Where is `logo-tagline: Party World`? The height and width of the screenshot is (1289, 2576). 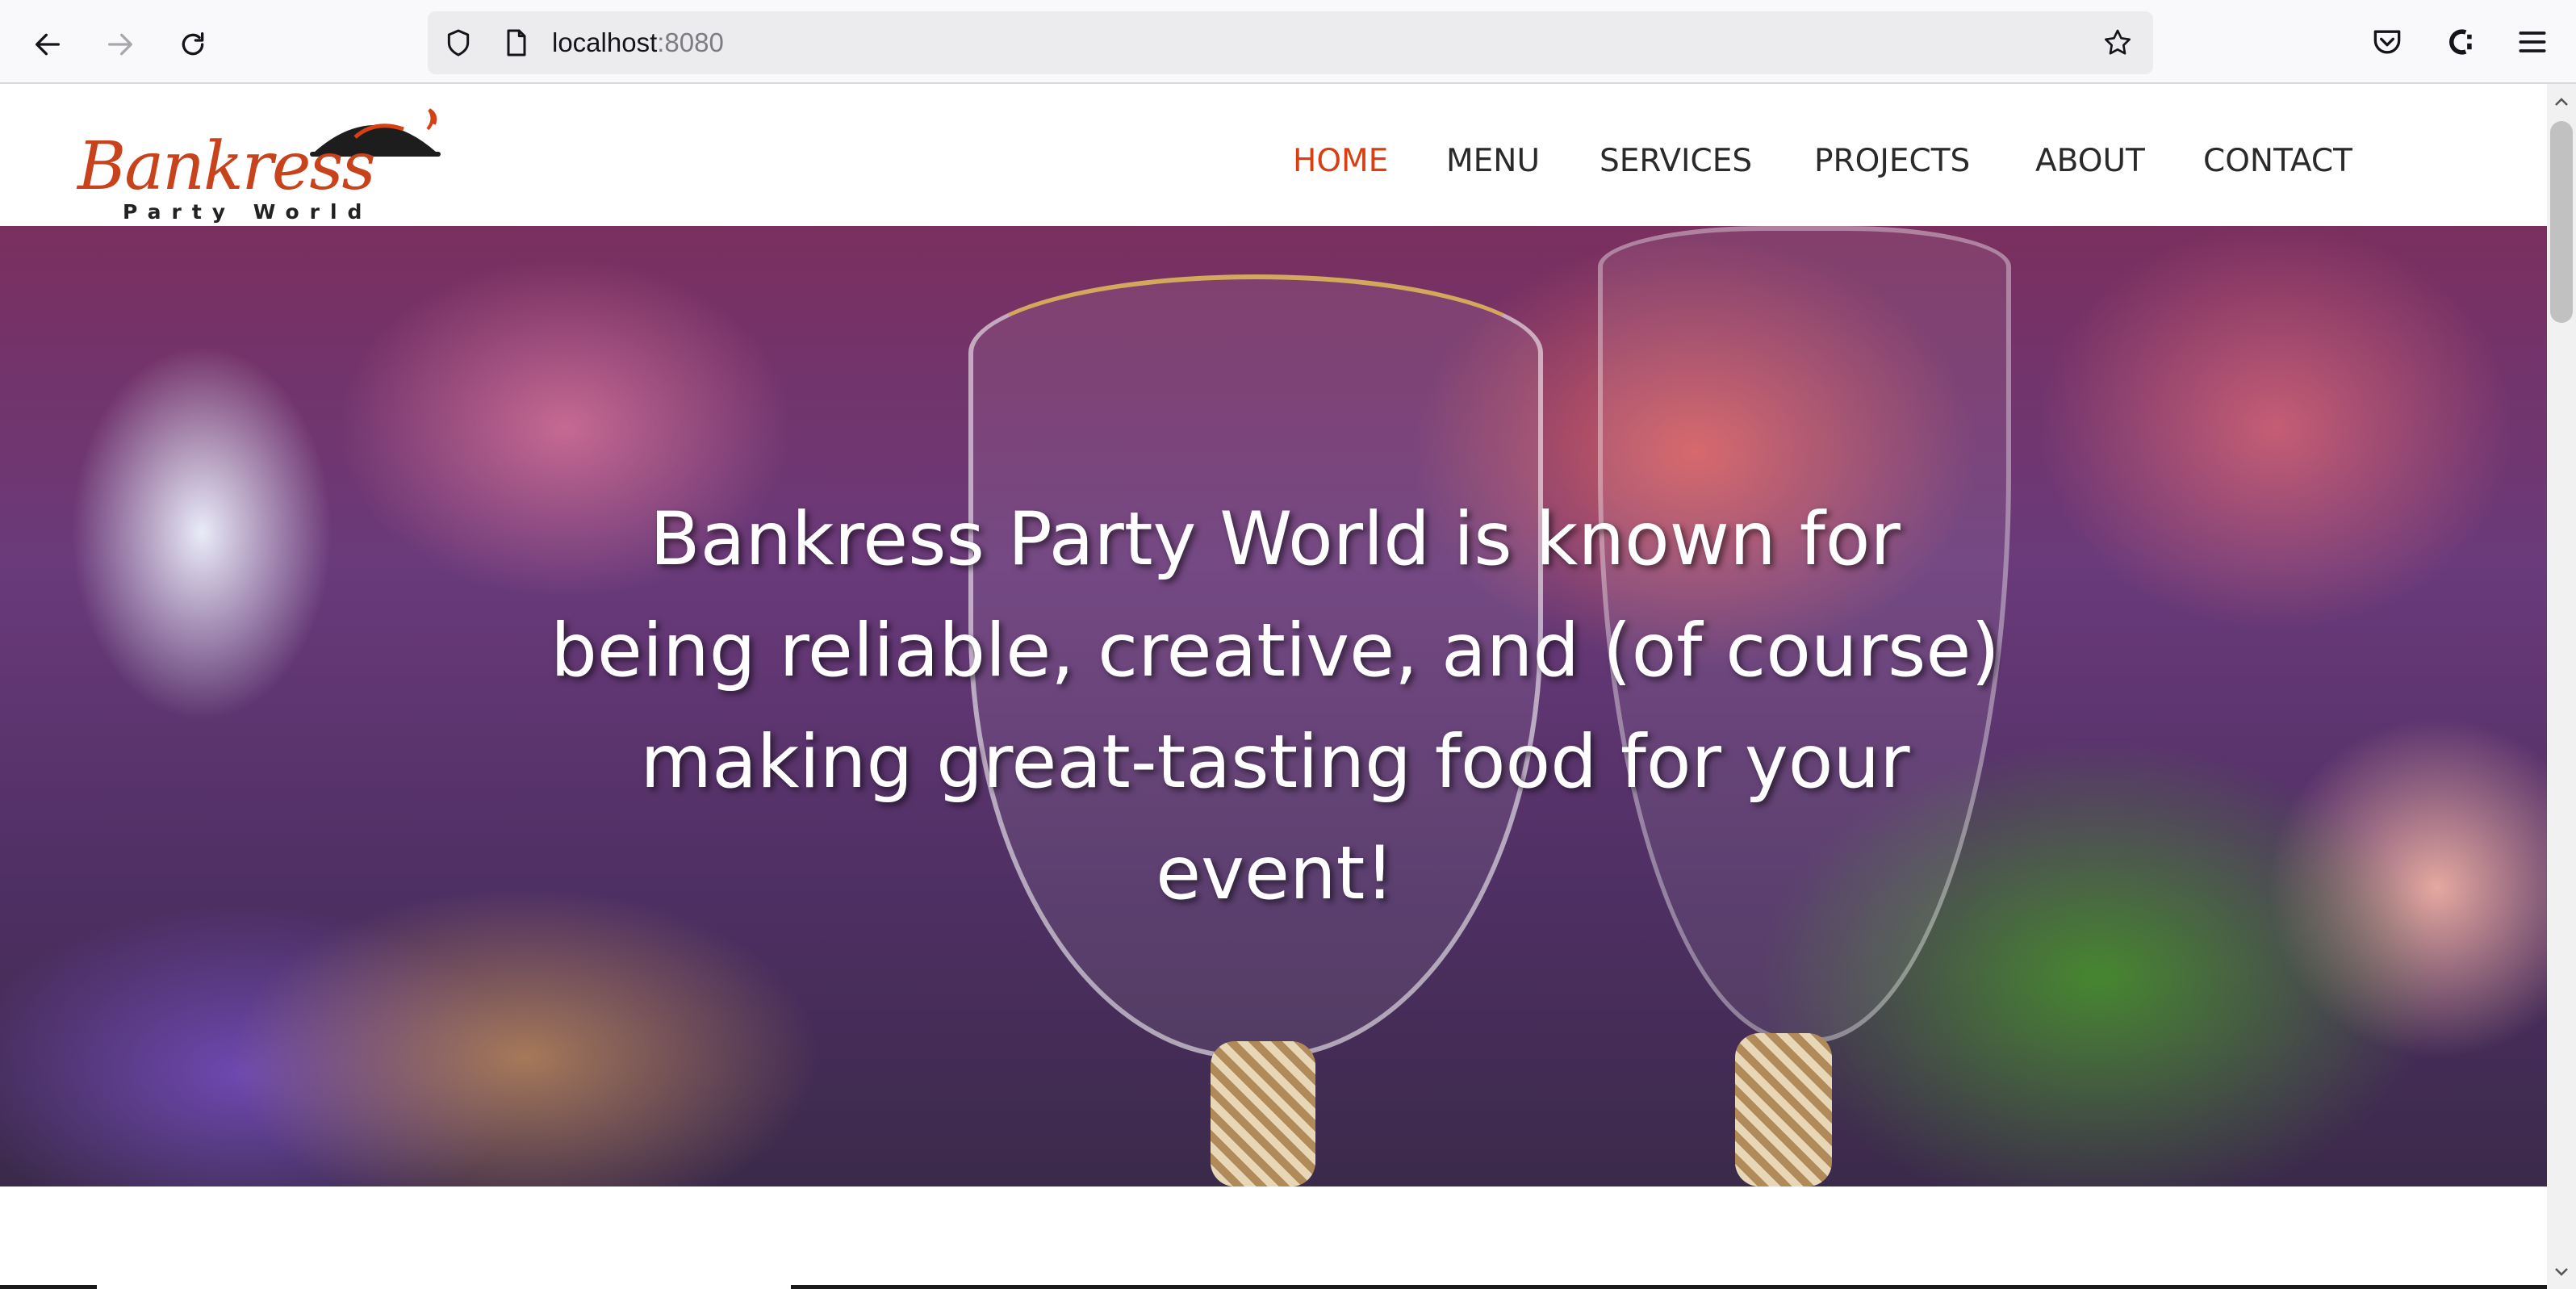 logo-tagline: Party World is located at coordinates (248, 212).